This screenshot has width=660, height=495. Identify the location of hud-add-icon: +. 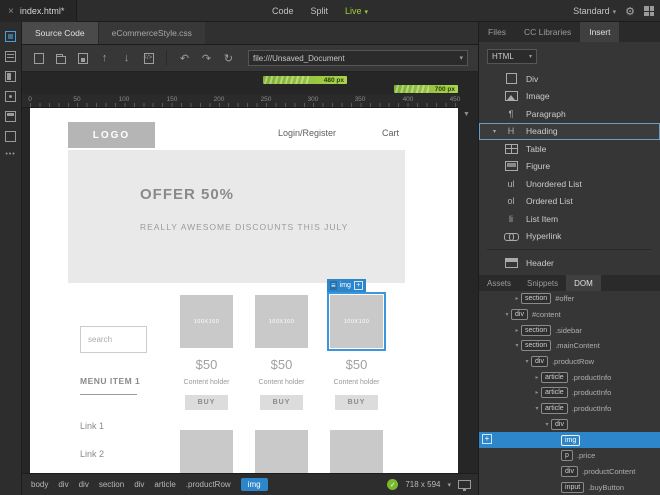
(358, 285).